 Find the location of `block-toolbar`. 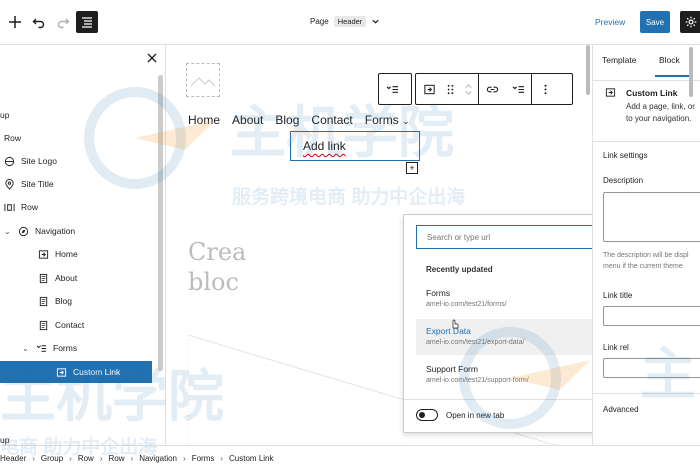

block-toolbar is located at coordinates (494, 89).